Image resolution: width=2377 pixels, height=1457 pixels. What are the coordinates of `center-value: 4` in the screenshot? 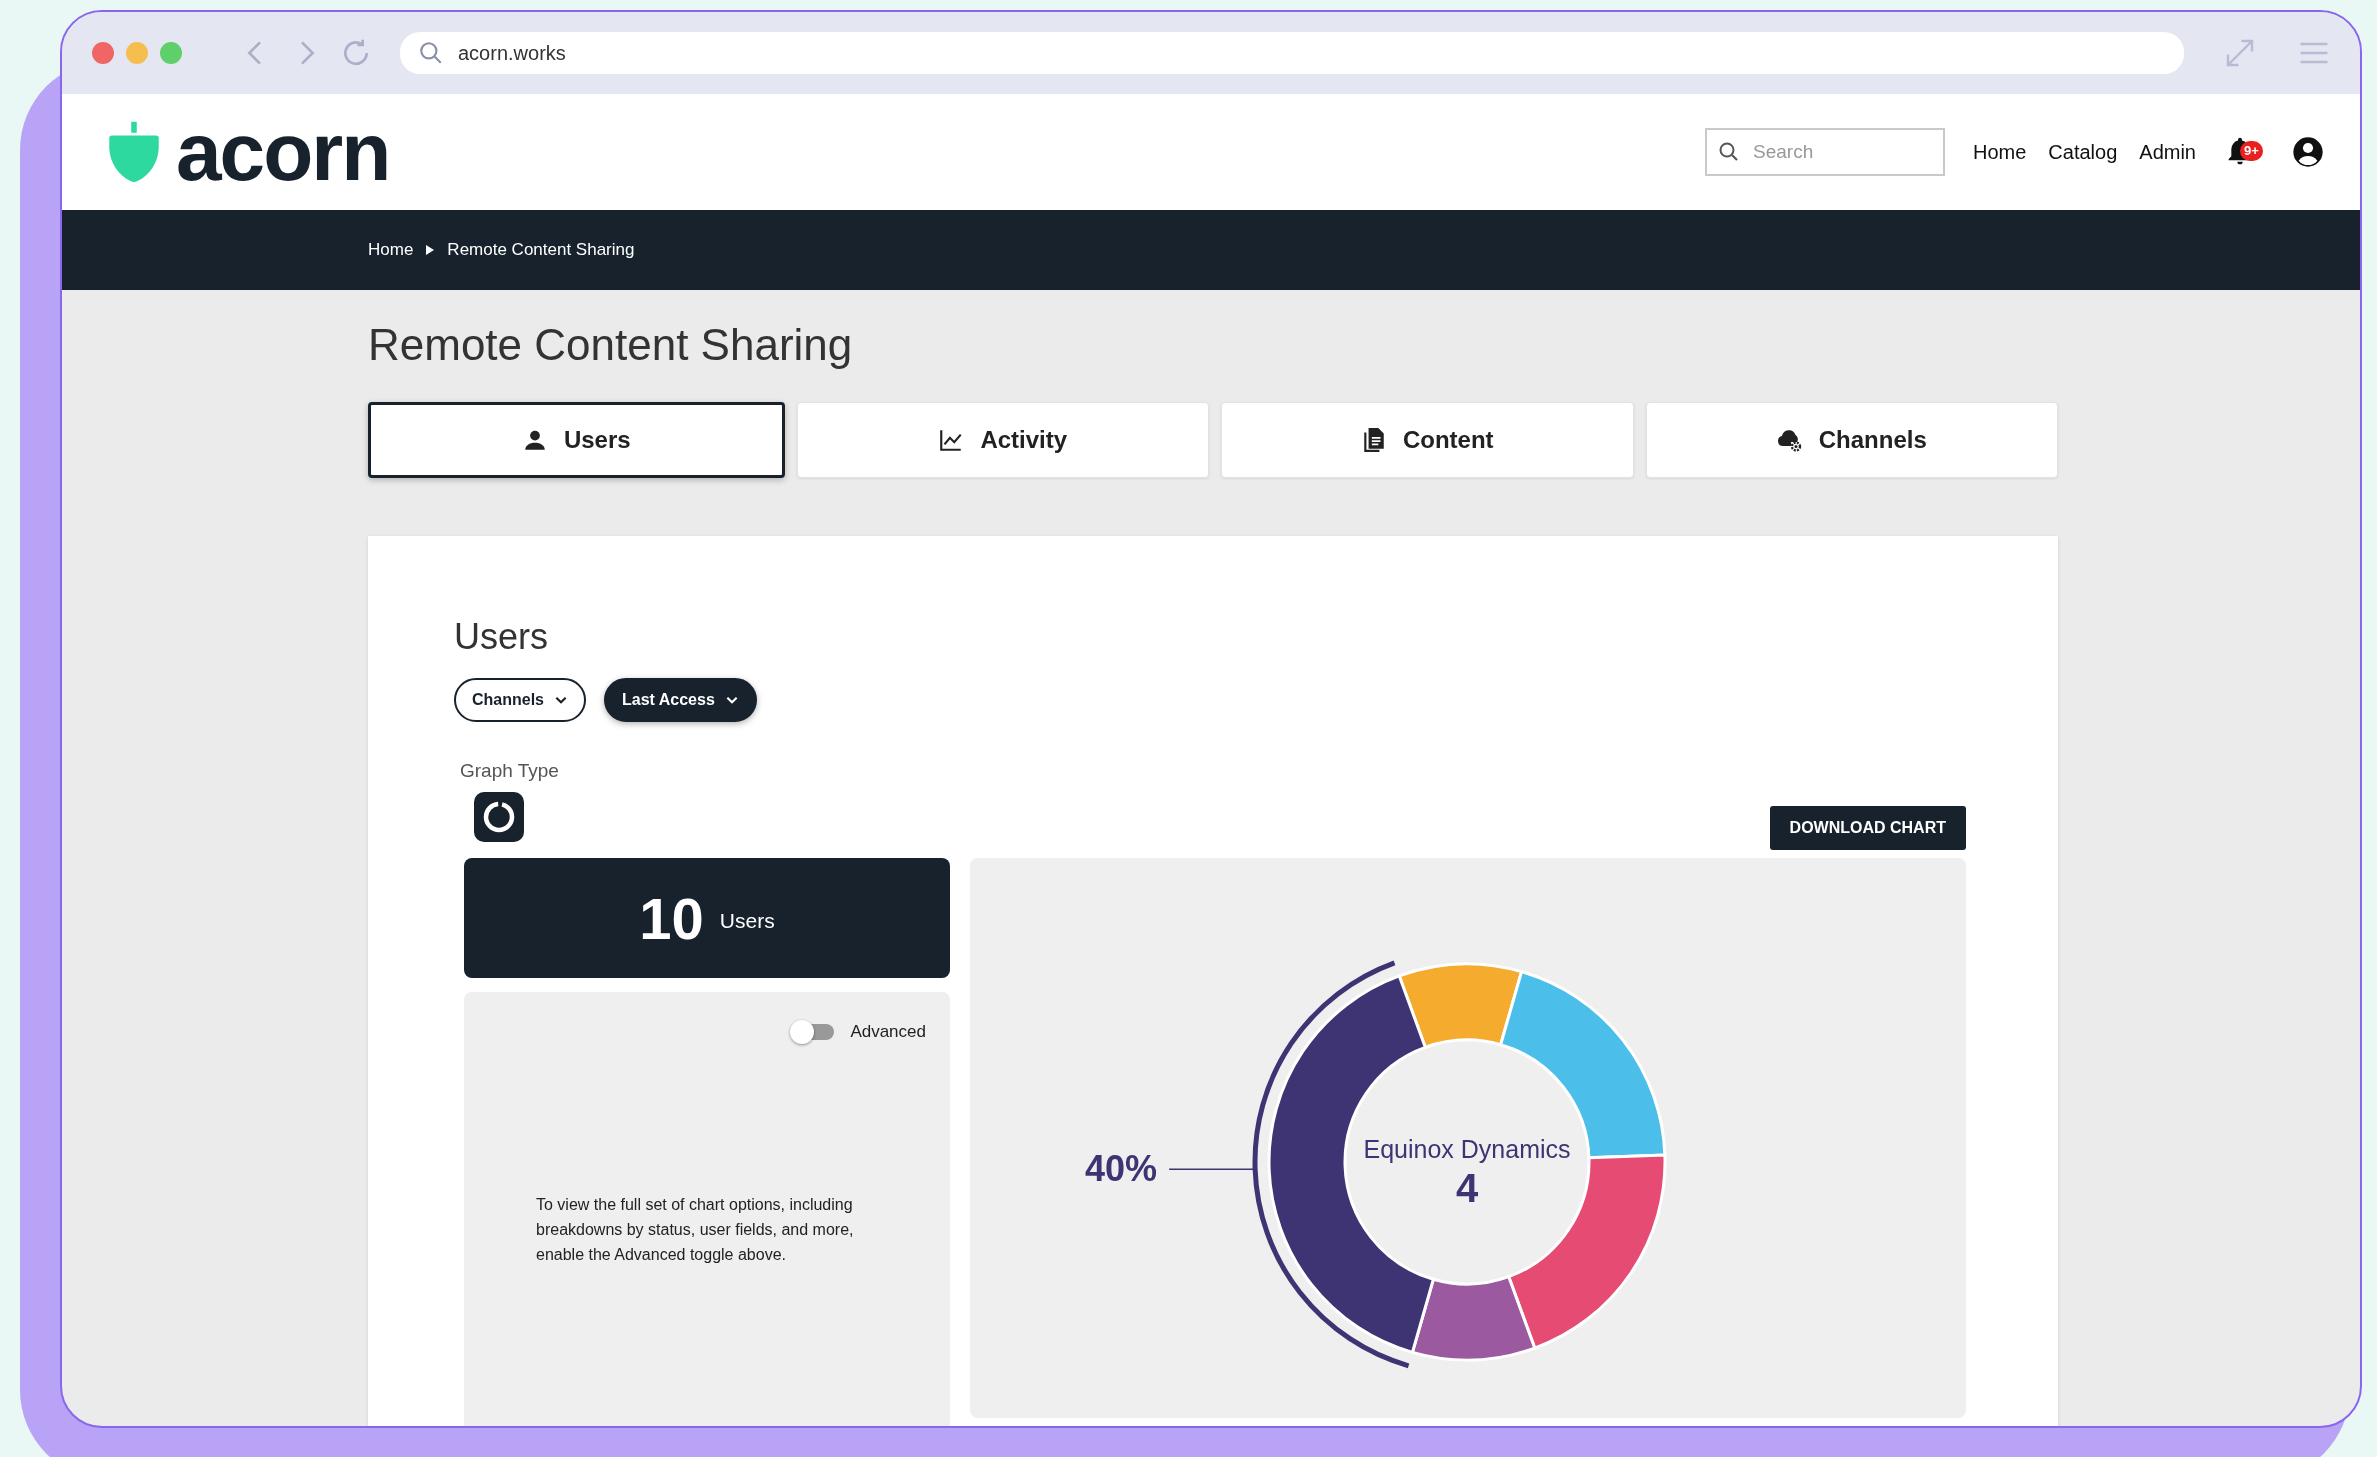 It's located at (1467, 1188).